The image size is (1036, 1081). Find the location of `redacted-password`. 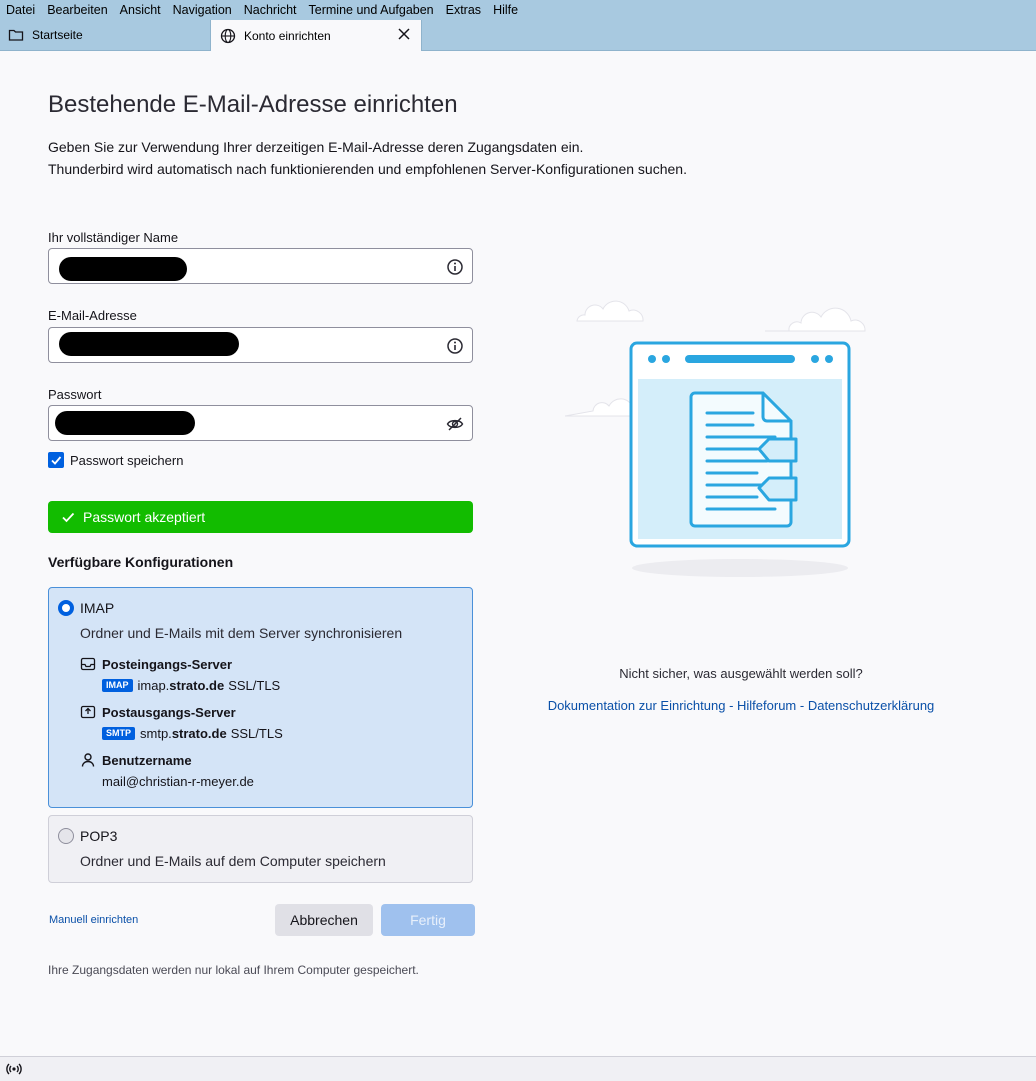

redacted-password is located at coordinates (125, 423).